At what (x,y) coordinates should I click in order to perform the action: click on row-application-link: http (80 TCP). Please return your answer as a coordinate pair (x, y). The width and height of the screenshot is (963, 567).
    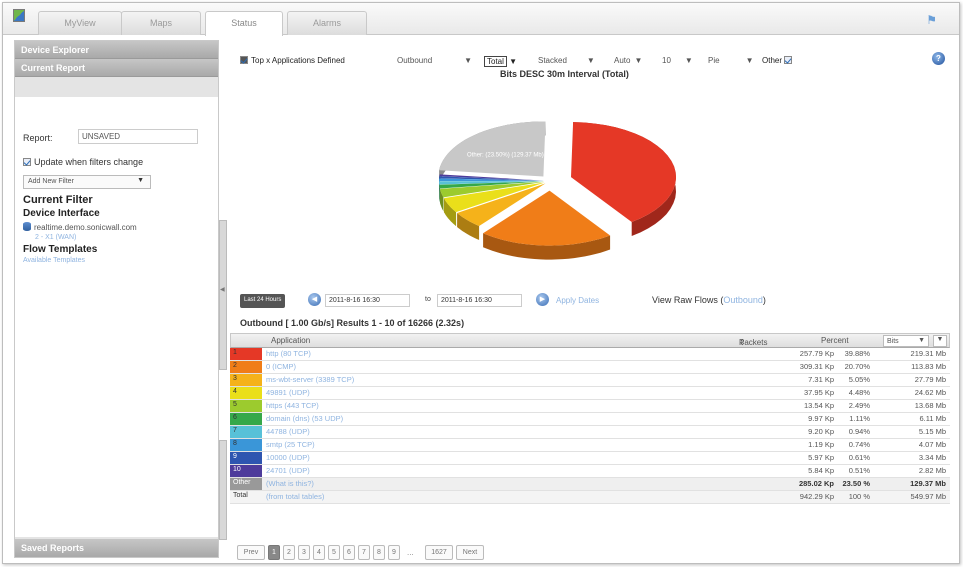
    Looking at the image, I should click on (288, 353).